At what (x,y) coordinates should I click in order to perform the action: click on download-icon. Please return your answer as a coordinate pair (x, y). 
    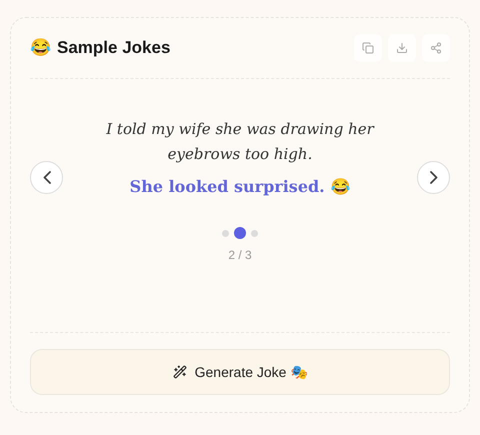
    Looking at the image, I should click on (402, 48).